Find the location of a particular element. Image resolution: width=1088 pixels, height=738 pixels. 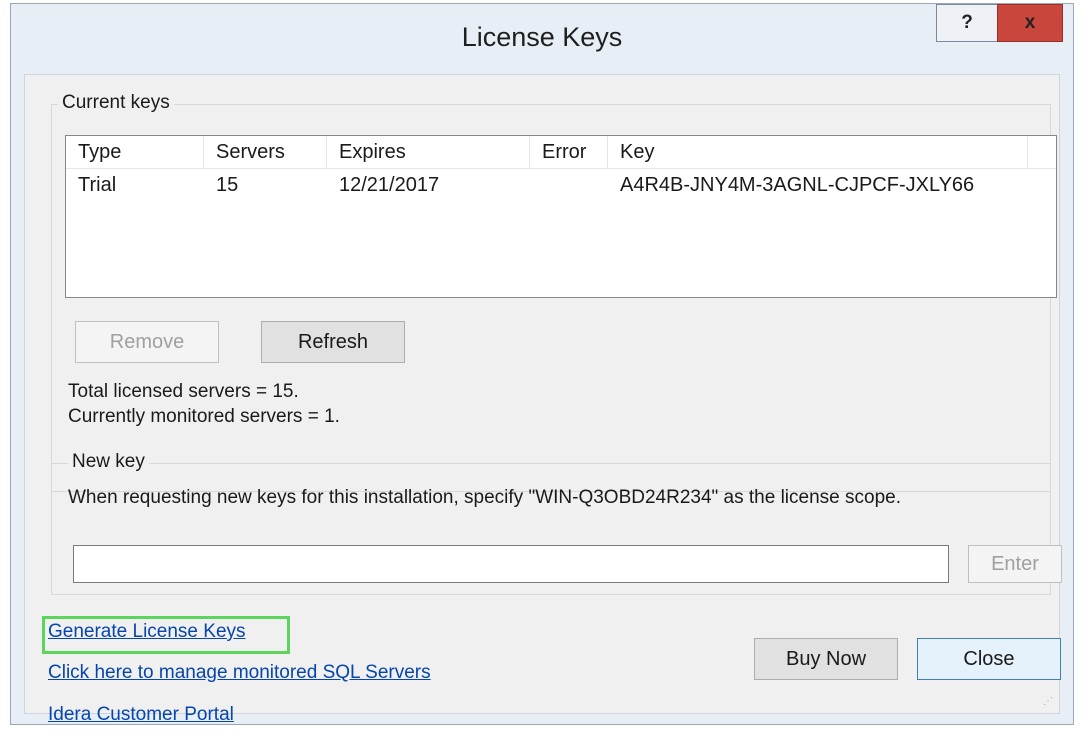

cell-servers: 15 is located at coordinates (227, 185).